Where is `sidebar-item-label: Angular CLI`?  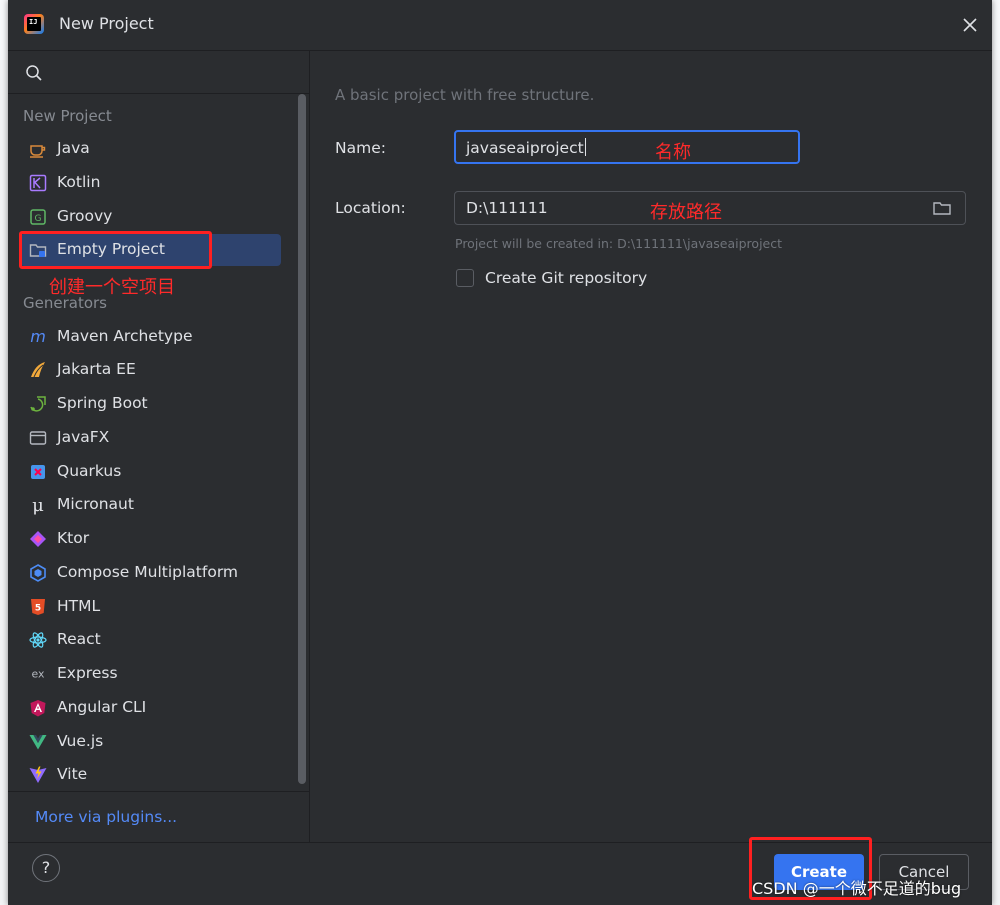 sidebar-item-label: Angular CLI is located at coordinates (102, 707).